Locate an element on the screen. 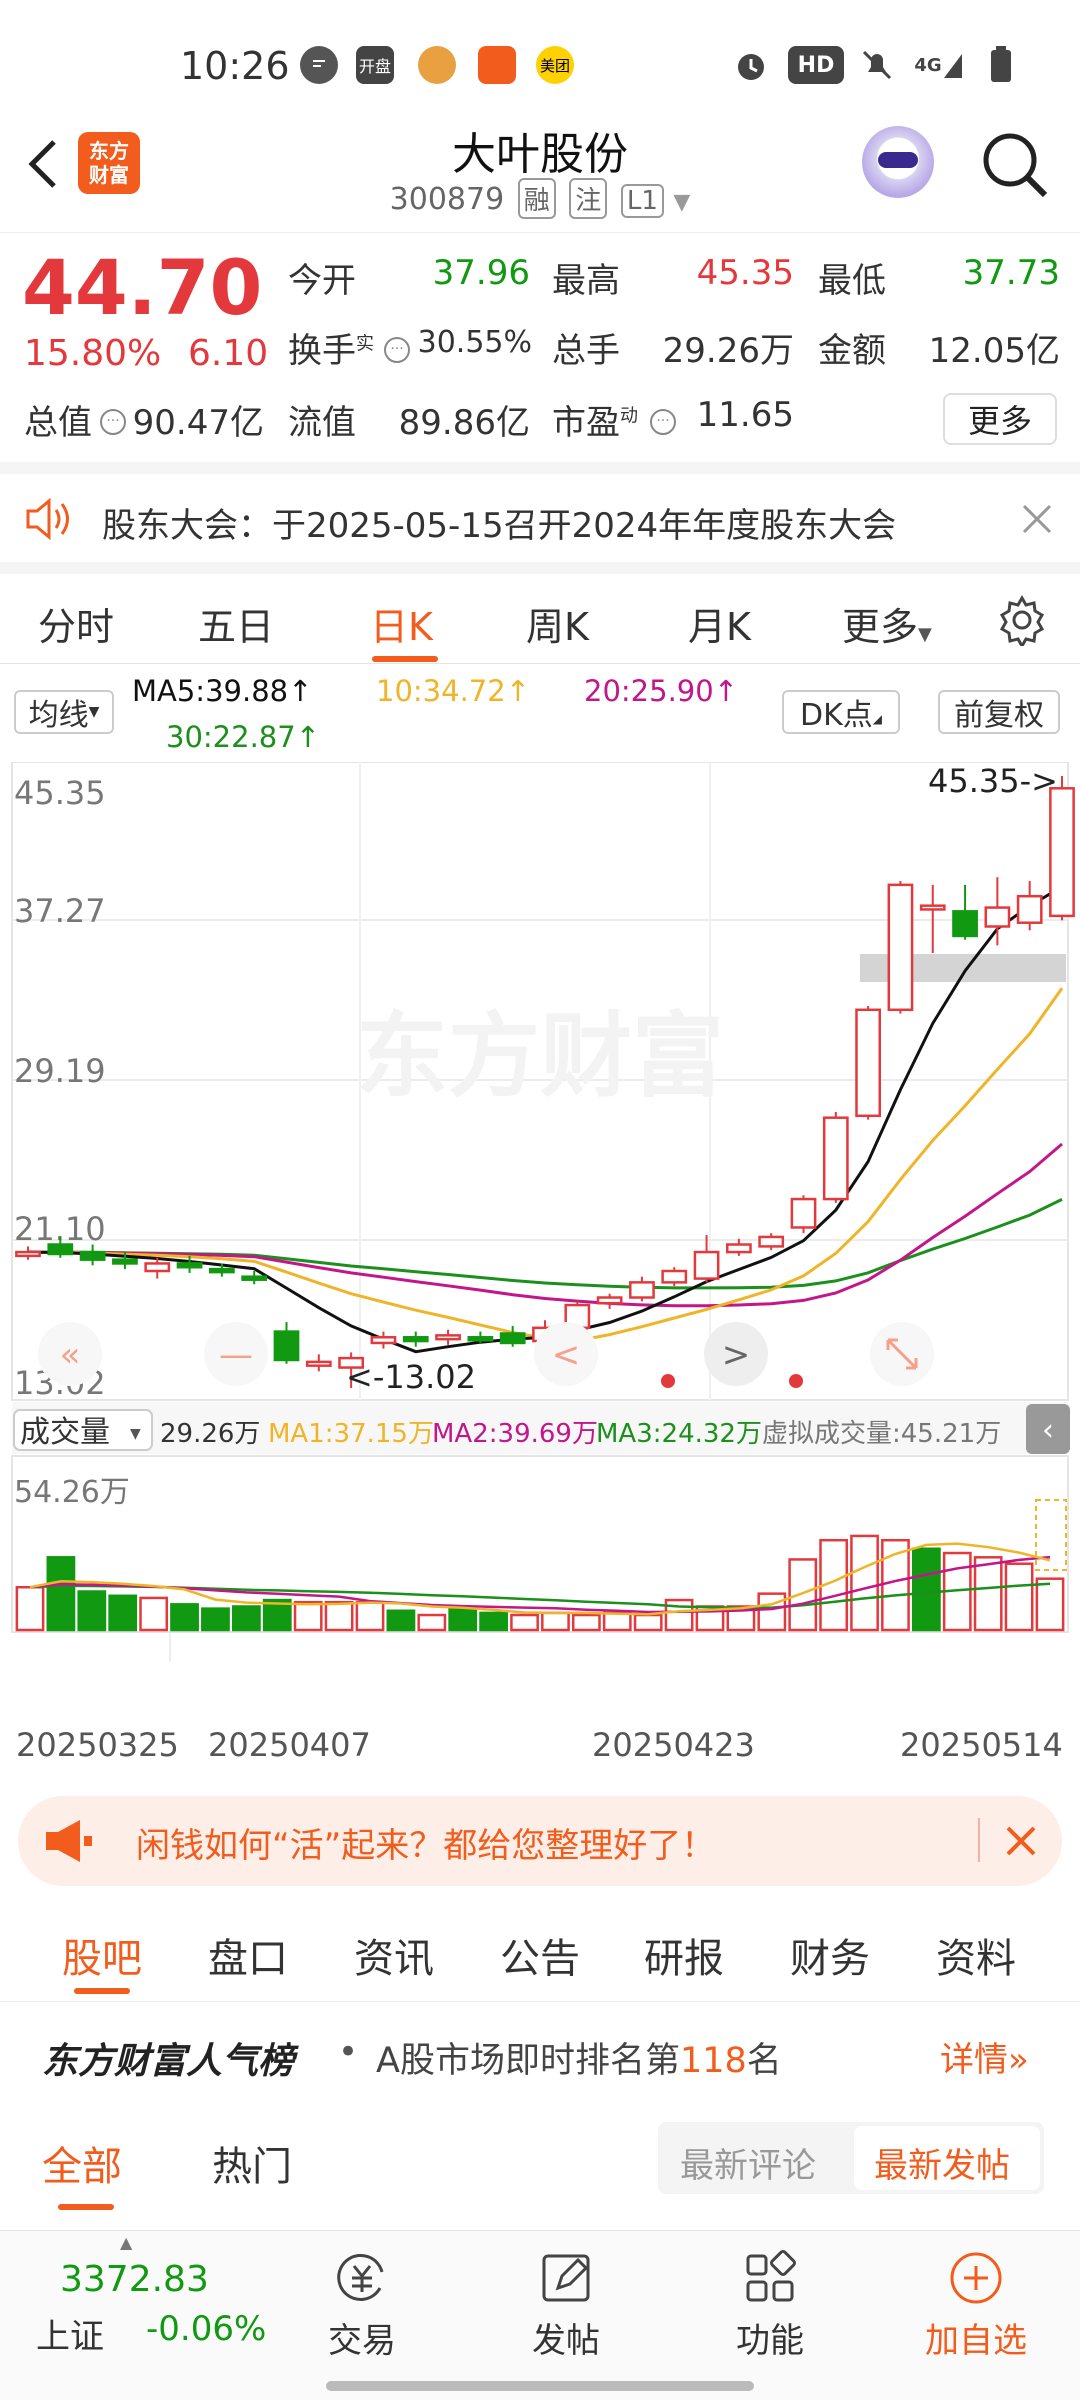 This screenshot has height=2400, width=1080. low-value: 37.73 is located at coordinates (1011, 273).